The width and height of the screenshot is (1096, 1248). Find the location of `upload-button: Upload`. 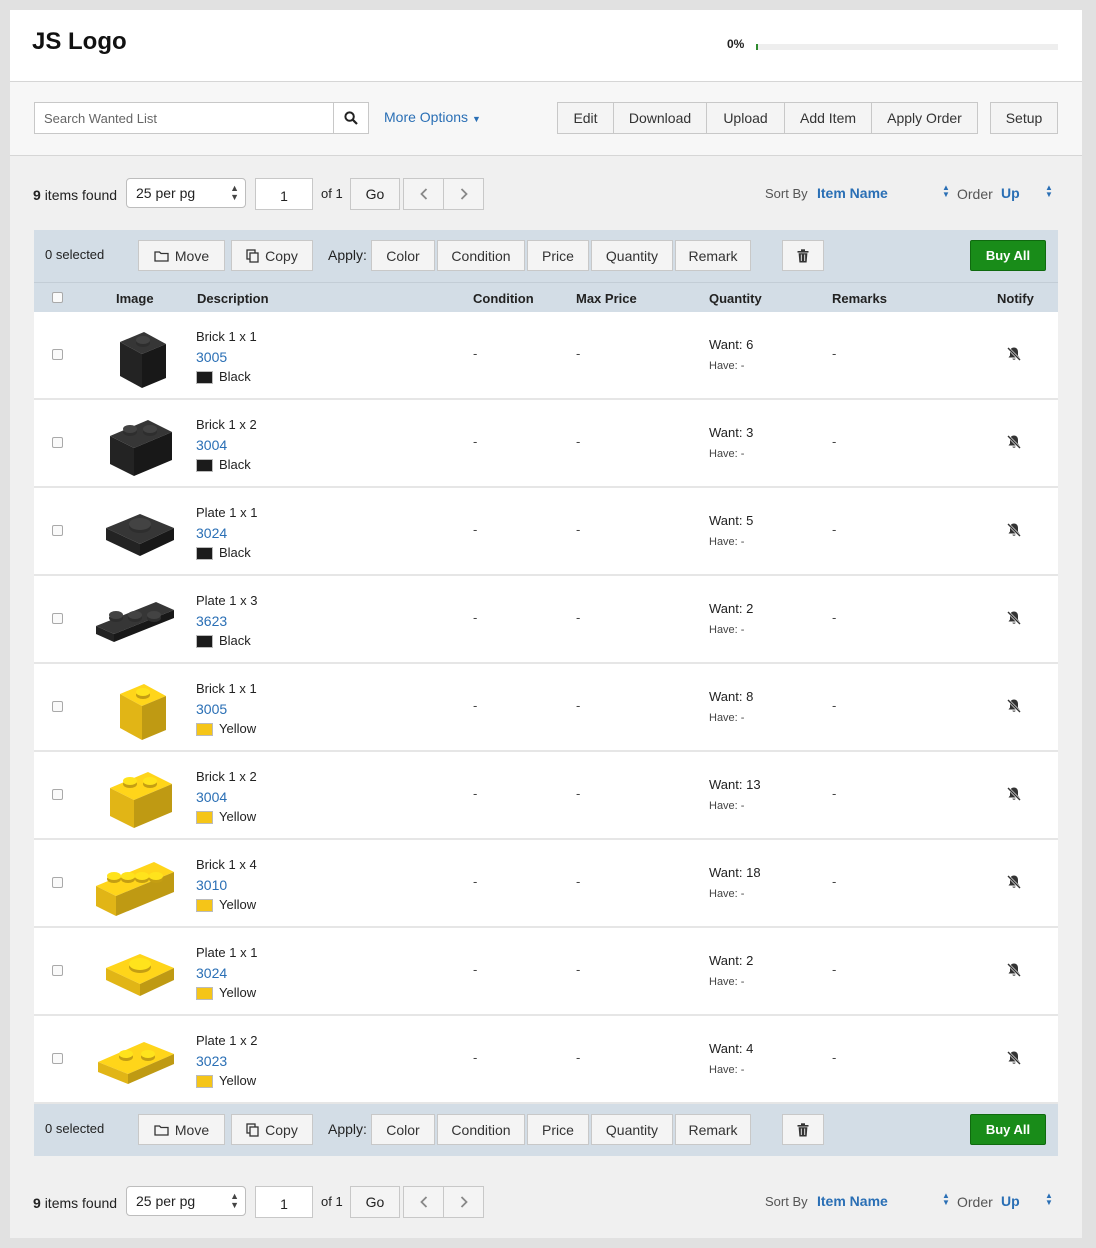

upload-button: Upload is located at coordinates (745, 118).